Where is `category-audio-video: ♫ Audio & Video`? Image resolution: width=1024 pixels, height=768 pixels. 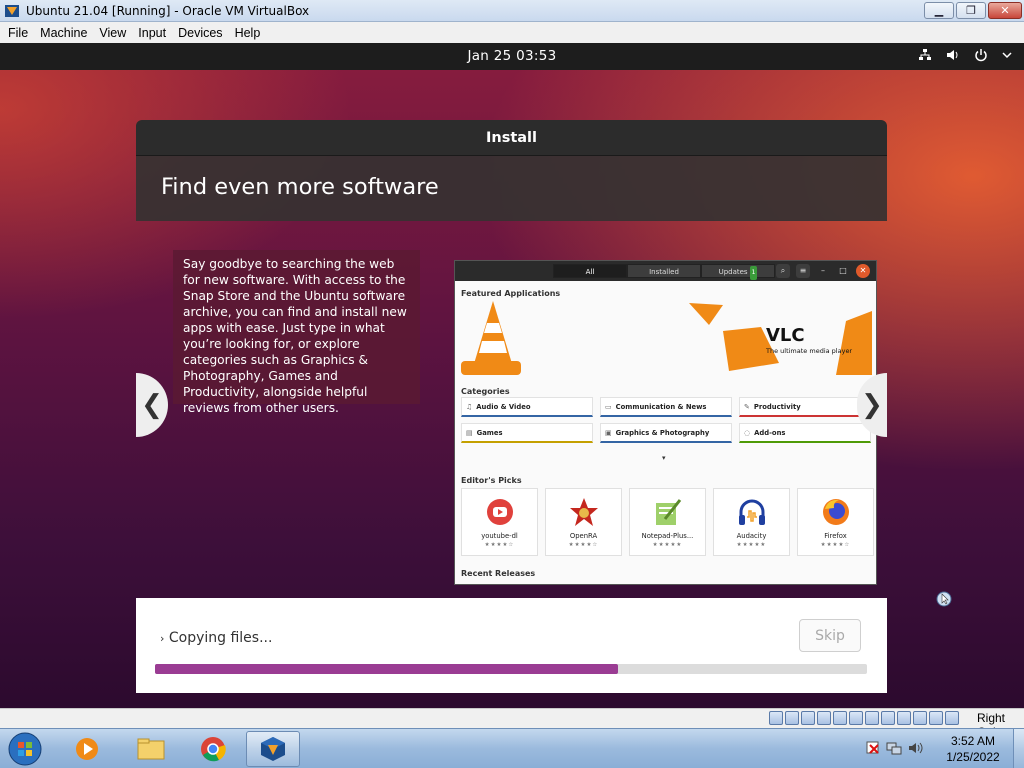
category-audio-video: ♫ Audio & Video is located at coordinates (527, 407).